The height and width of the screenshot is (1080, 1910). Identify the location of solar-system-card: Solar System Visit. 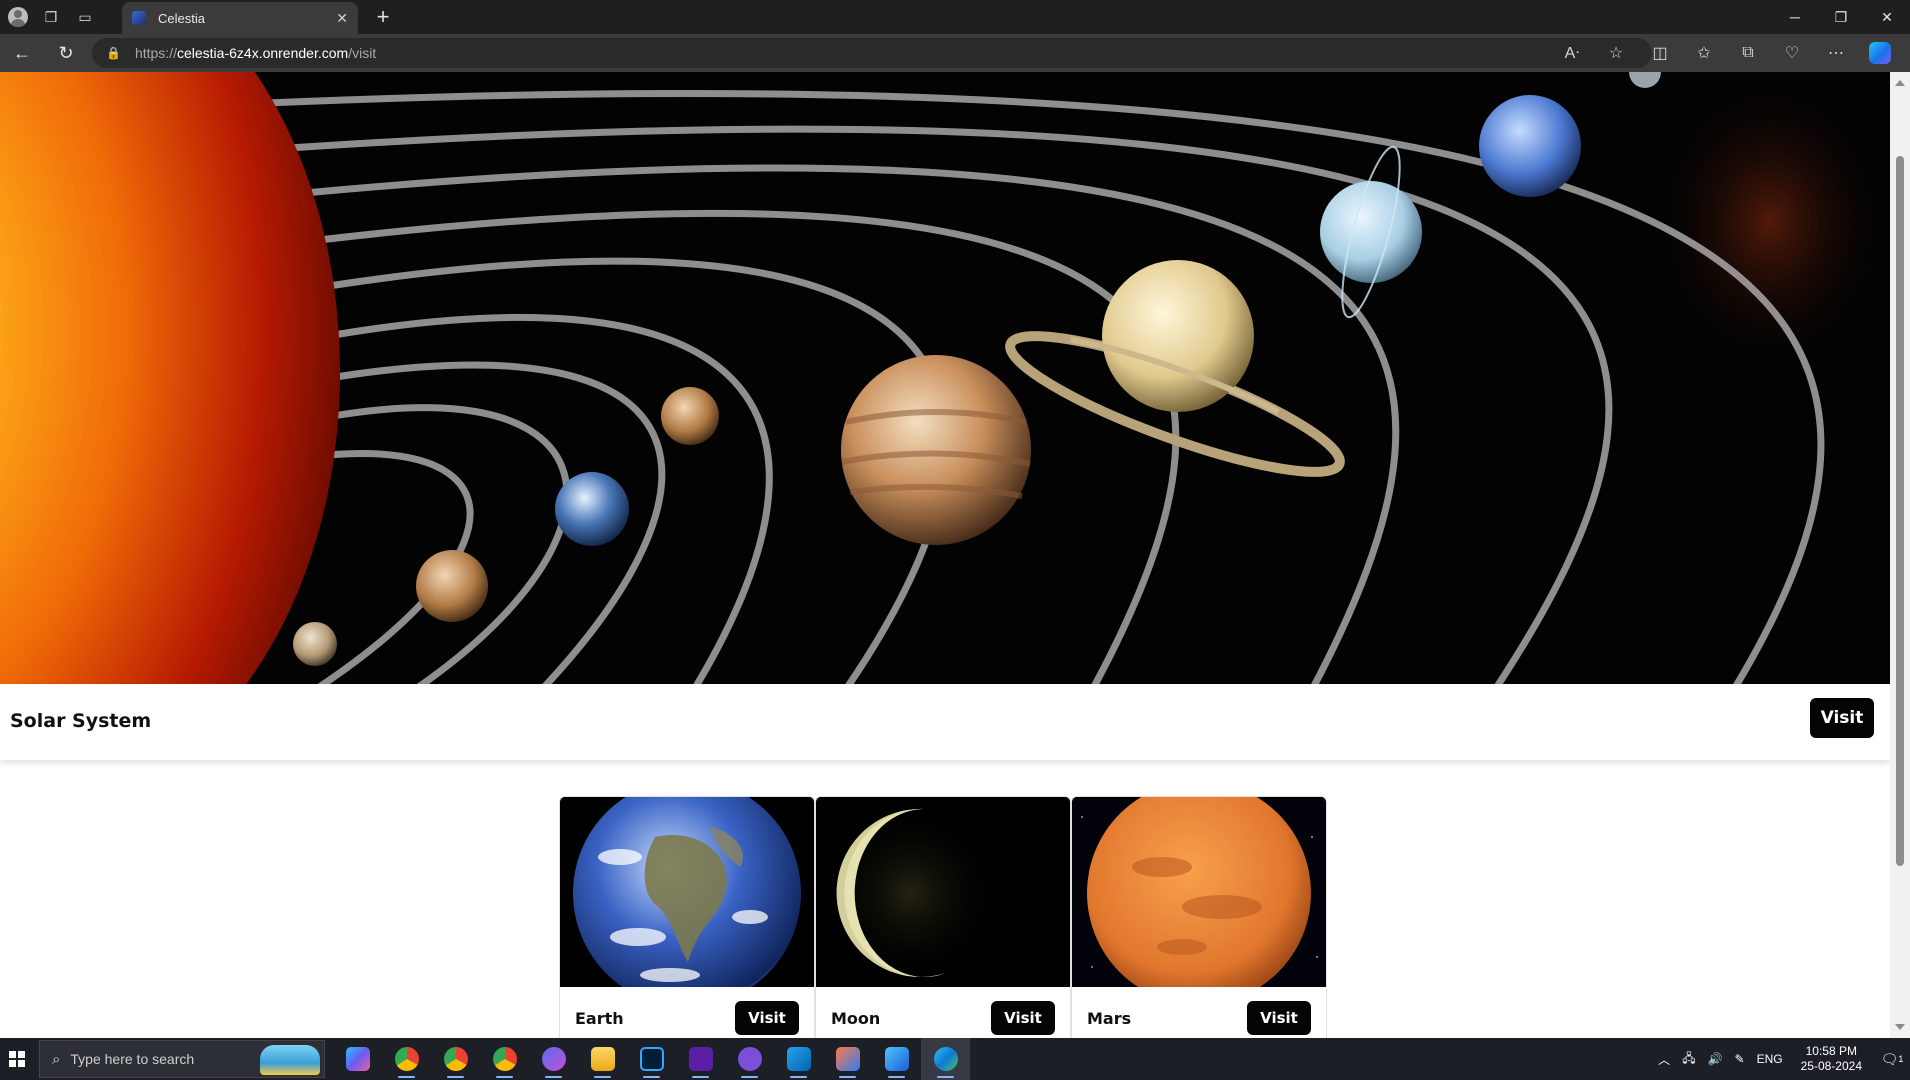
(945, 722).